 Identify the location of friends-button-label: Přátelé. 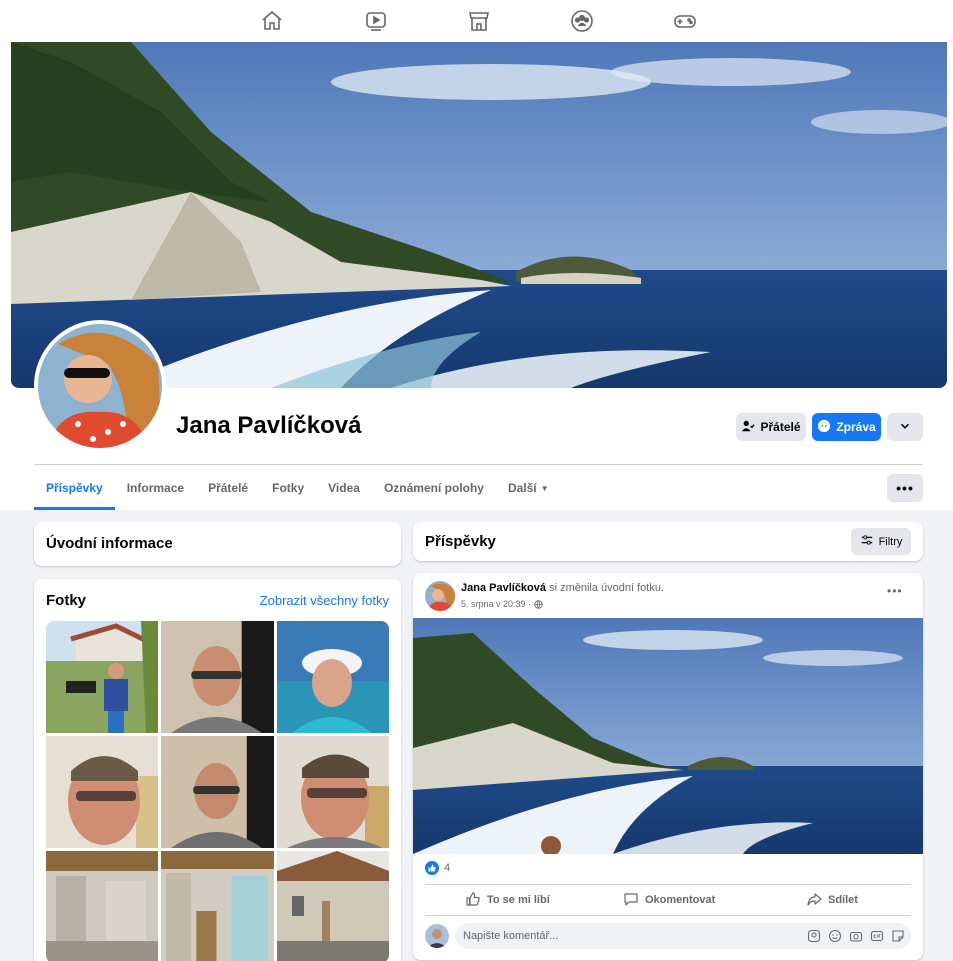
(780, 427).